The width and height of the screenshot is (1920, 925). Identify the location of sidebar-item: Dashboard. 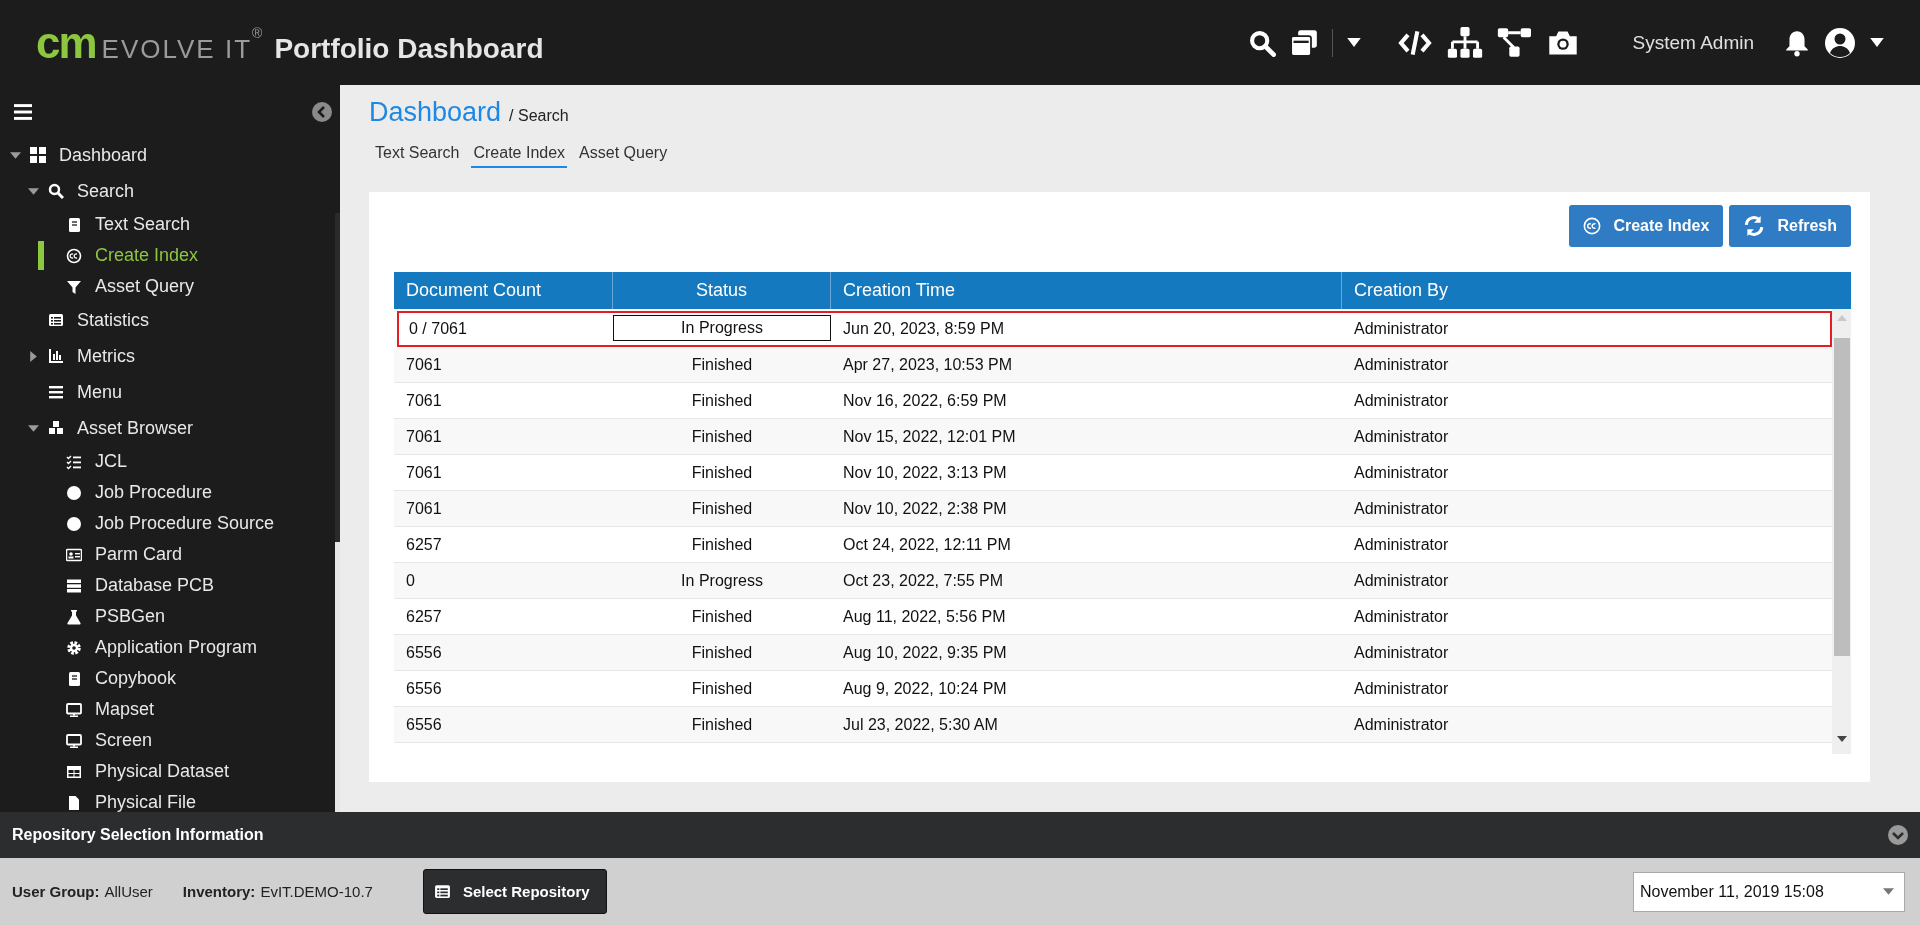
(167, 155).